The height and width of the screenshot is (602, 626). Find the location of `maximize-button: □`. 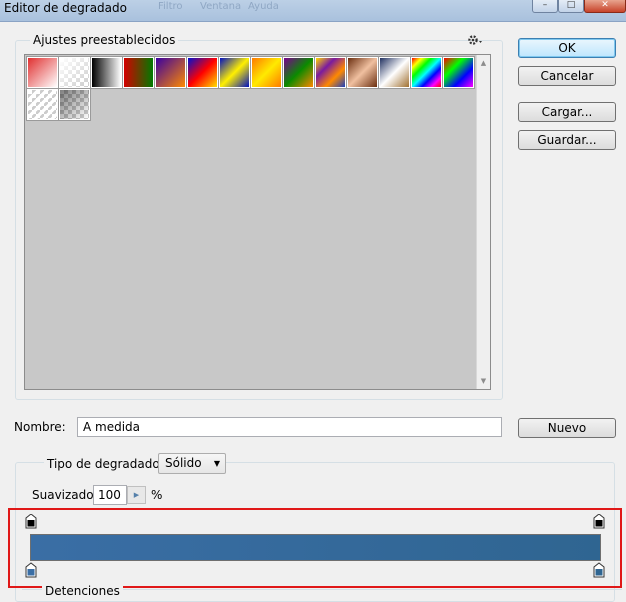

maximize-button: □ is located at coordinates (571, 6).